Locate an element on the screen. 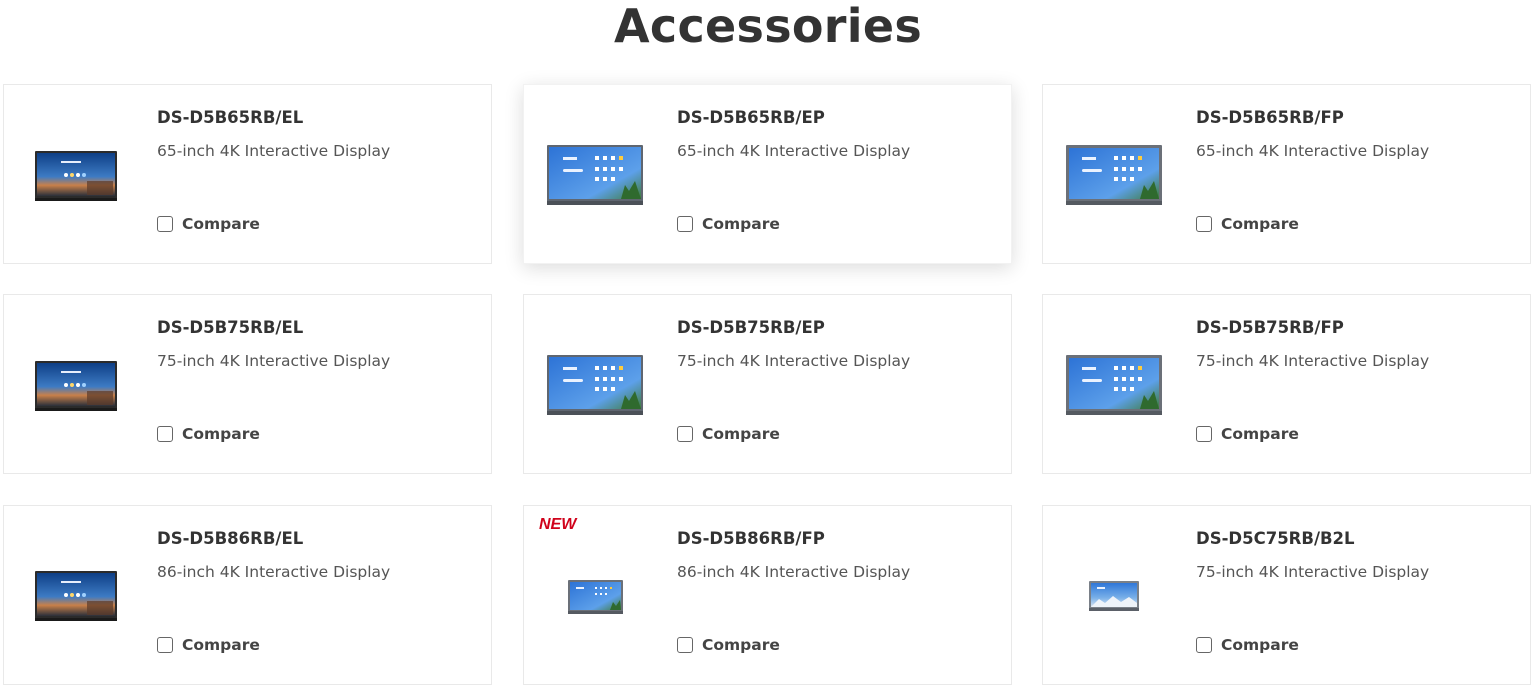 Image resolution: width=1536 pixels, height=688 pixels. product-model: DS-D5C75RB/B2L is located at coordinates (1275, 538).